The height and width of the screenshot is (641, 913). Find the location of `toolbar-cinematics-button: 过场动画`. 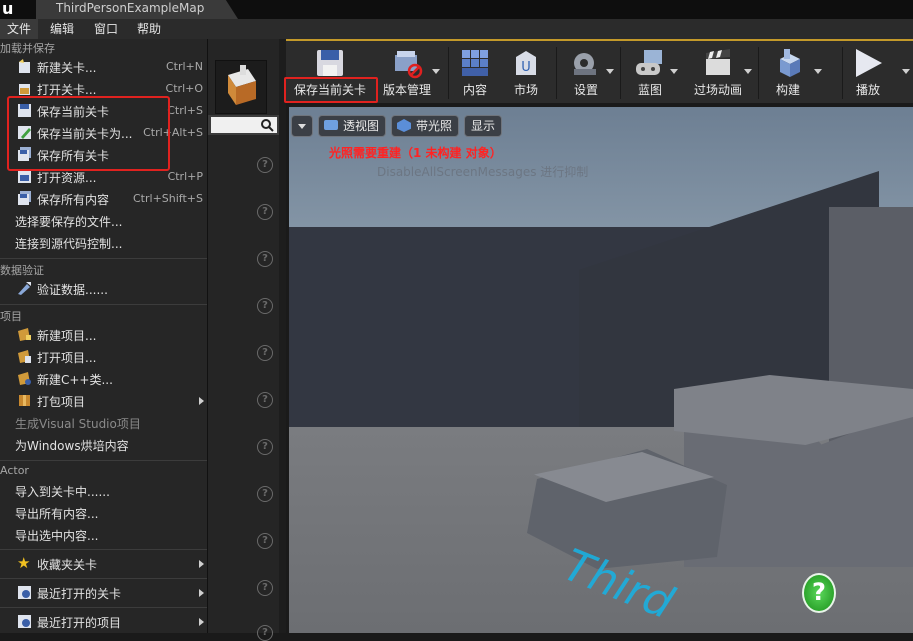

toolbar-cinematics-button: 过场动画 is located at coordinates (719, 72).